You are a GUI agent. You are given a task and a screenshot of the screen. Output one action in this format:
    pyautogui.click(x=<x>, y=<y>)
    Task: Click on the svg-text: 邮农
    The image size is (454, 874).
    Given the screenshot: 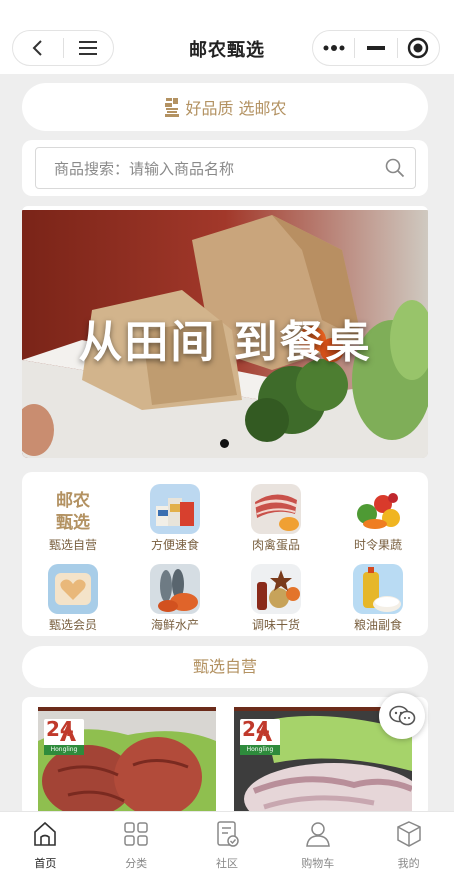 What is the action you would take?
    pyautogui.click(x=73, y=500)
    